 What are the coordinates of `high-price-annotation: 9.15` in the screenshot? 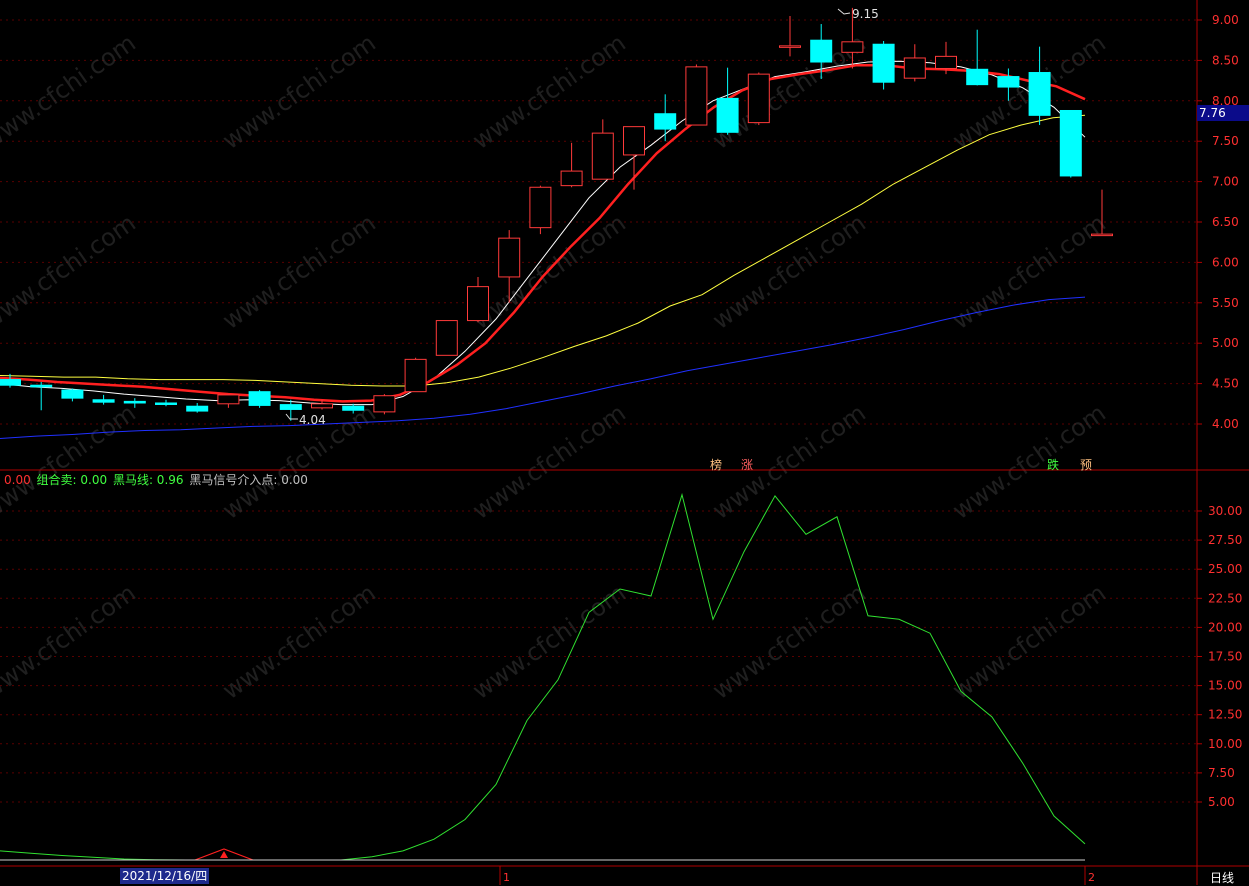 It's located at (865, 14).